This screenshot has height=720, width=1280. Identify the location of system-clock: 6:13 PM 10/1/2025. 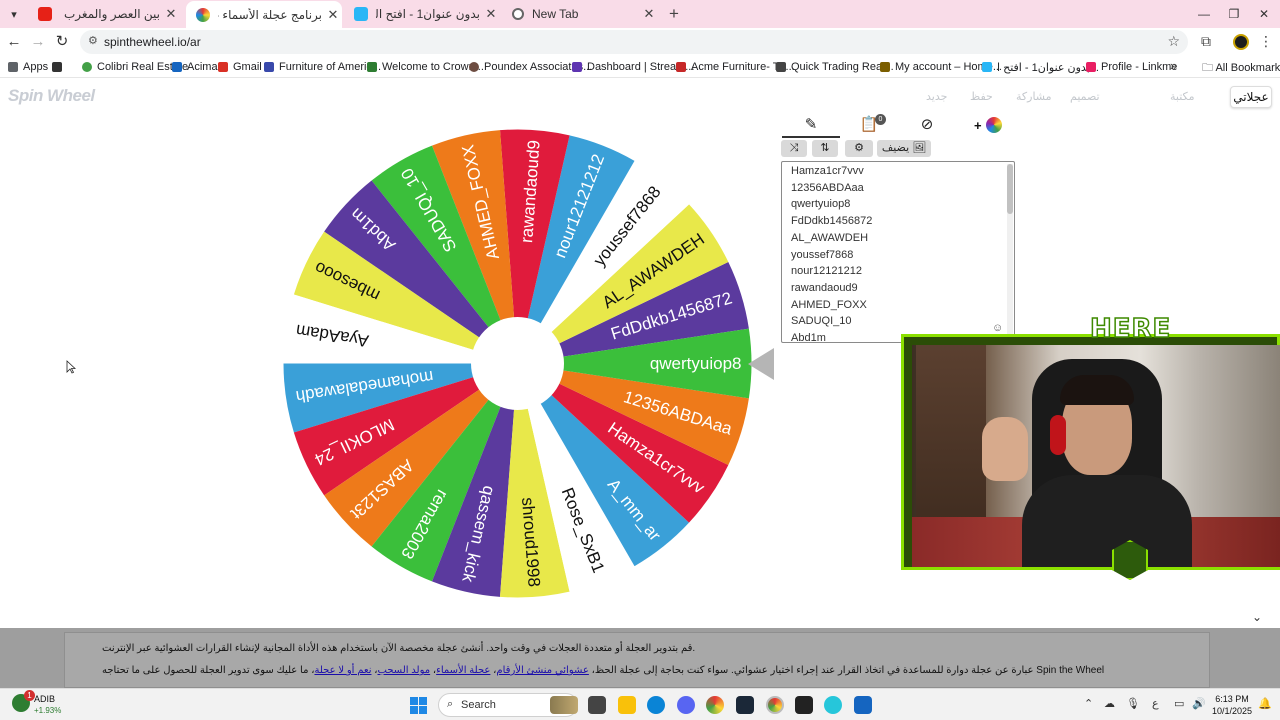
(1232, 705).